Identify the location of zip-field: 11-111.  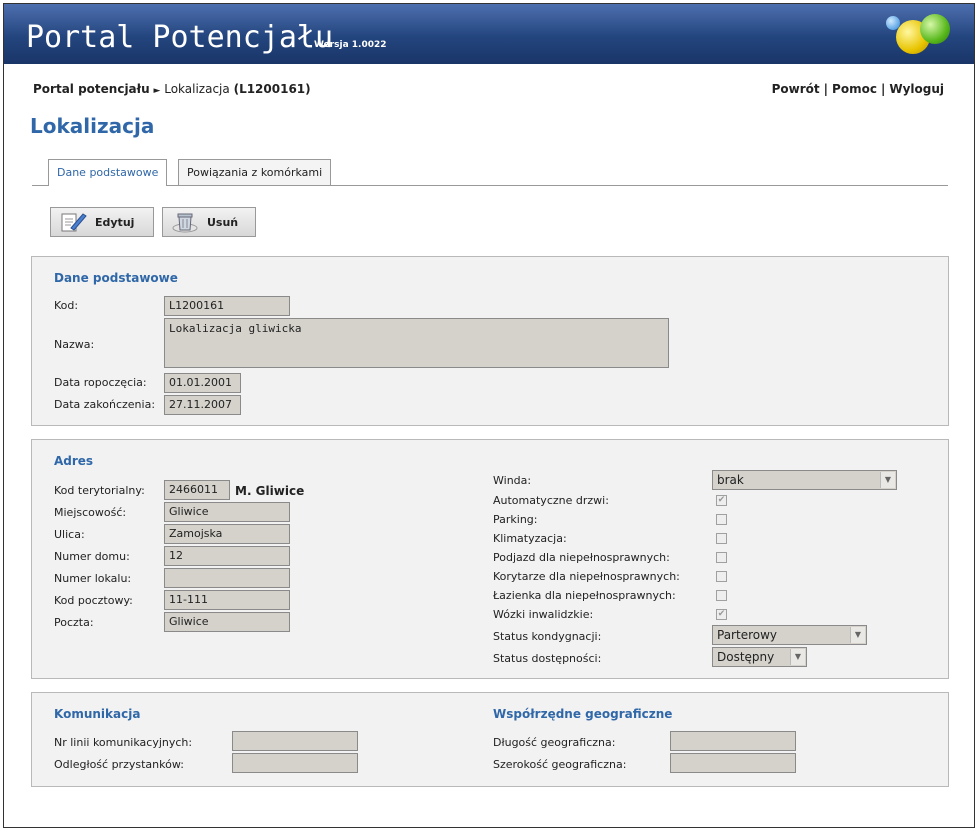
(227, 600).